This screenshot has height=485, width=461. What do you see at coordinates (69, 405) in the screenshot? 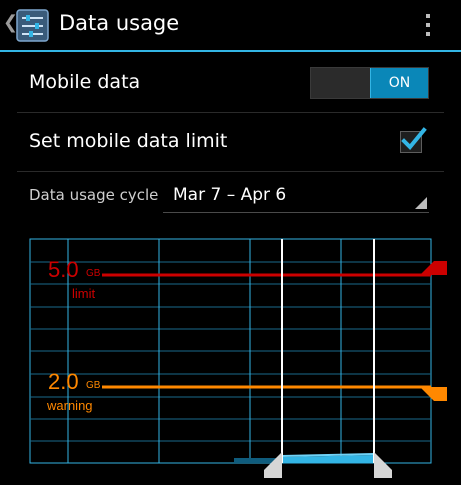
I see `warning-label: warning` at bounding box center [69, 405].